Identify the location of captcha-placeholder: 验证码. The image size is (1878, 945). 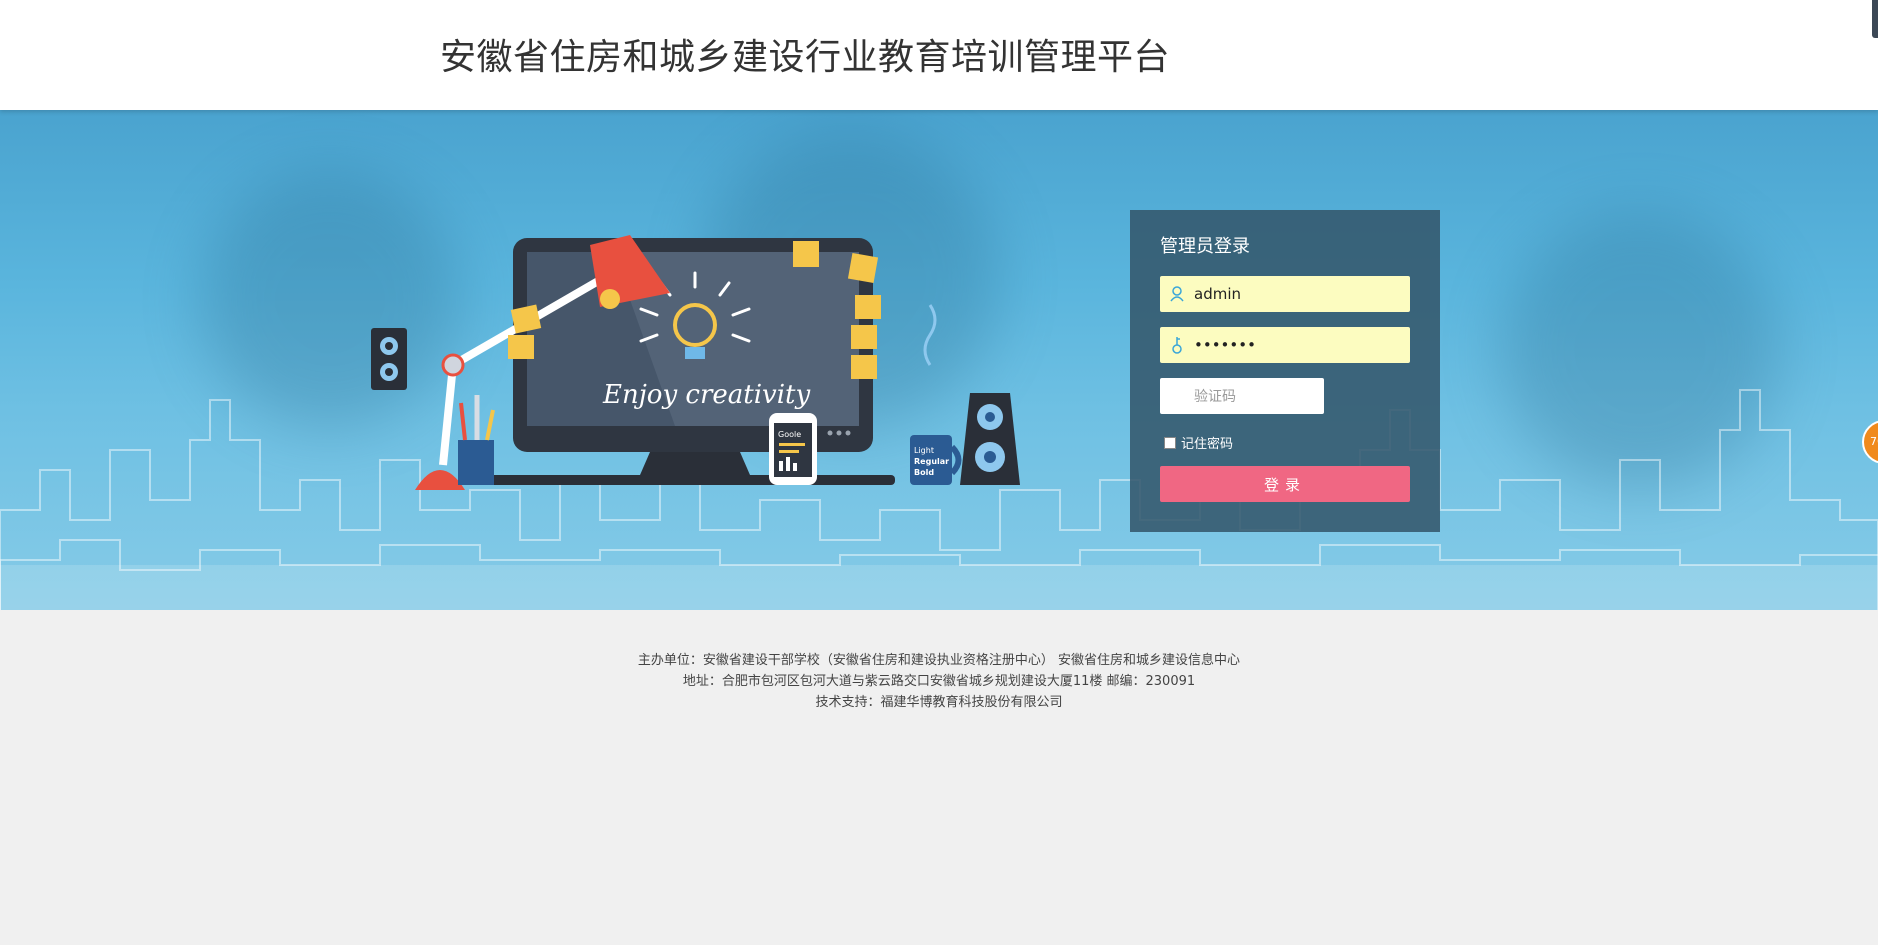
(1215, 397).